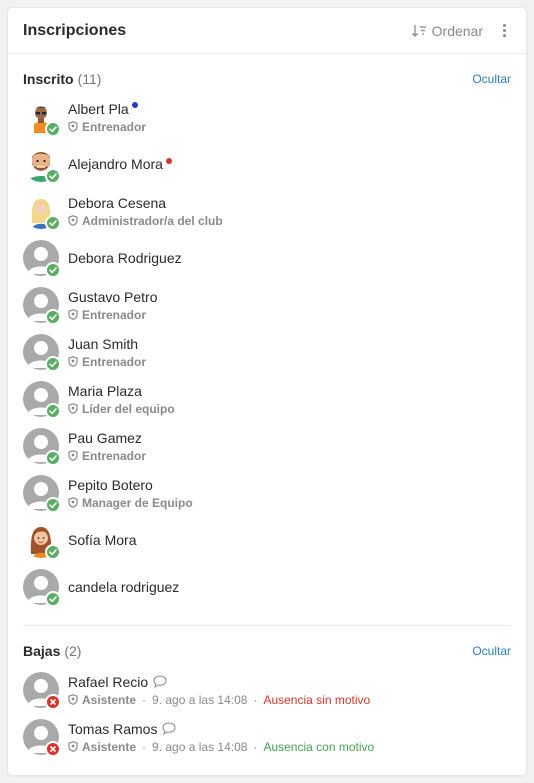 The image size is (534, 783). What do you see at coordinates (267, 352) in the screenshot?
I see `registered-member-row-juan-smith: Juan Smith Entrenador` at bounding box center [267, 352].